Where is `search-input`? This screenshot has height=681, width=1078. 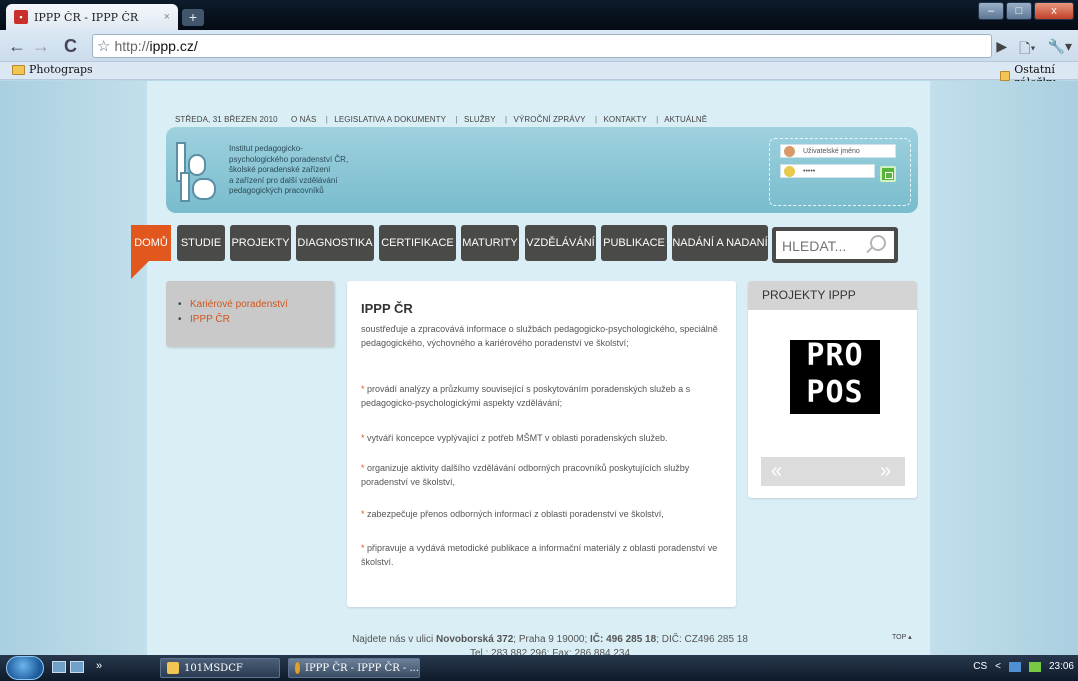
search-input is located at coordinates (822, 246).